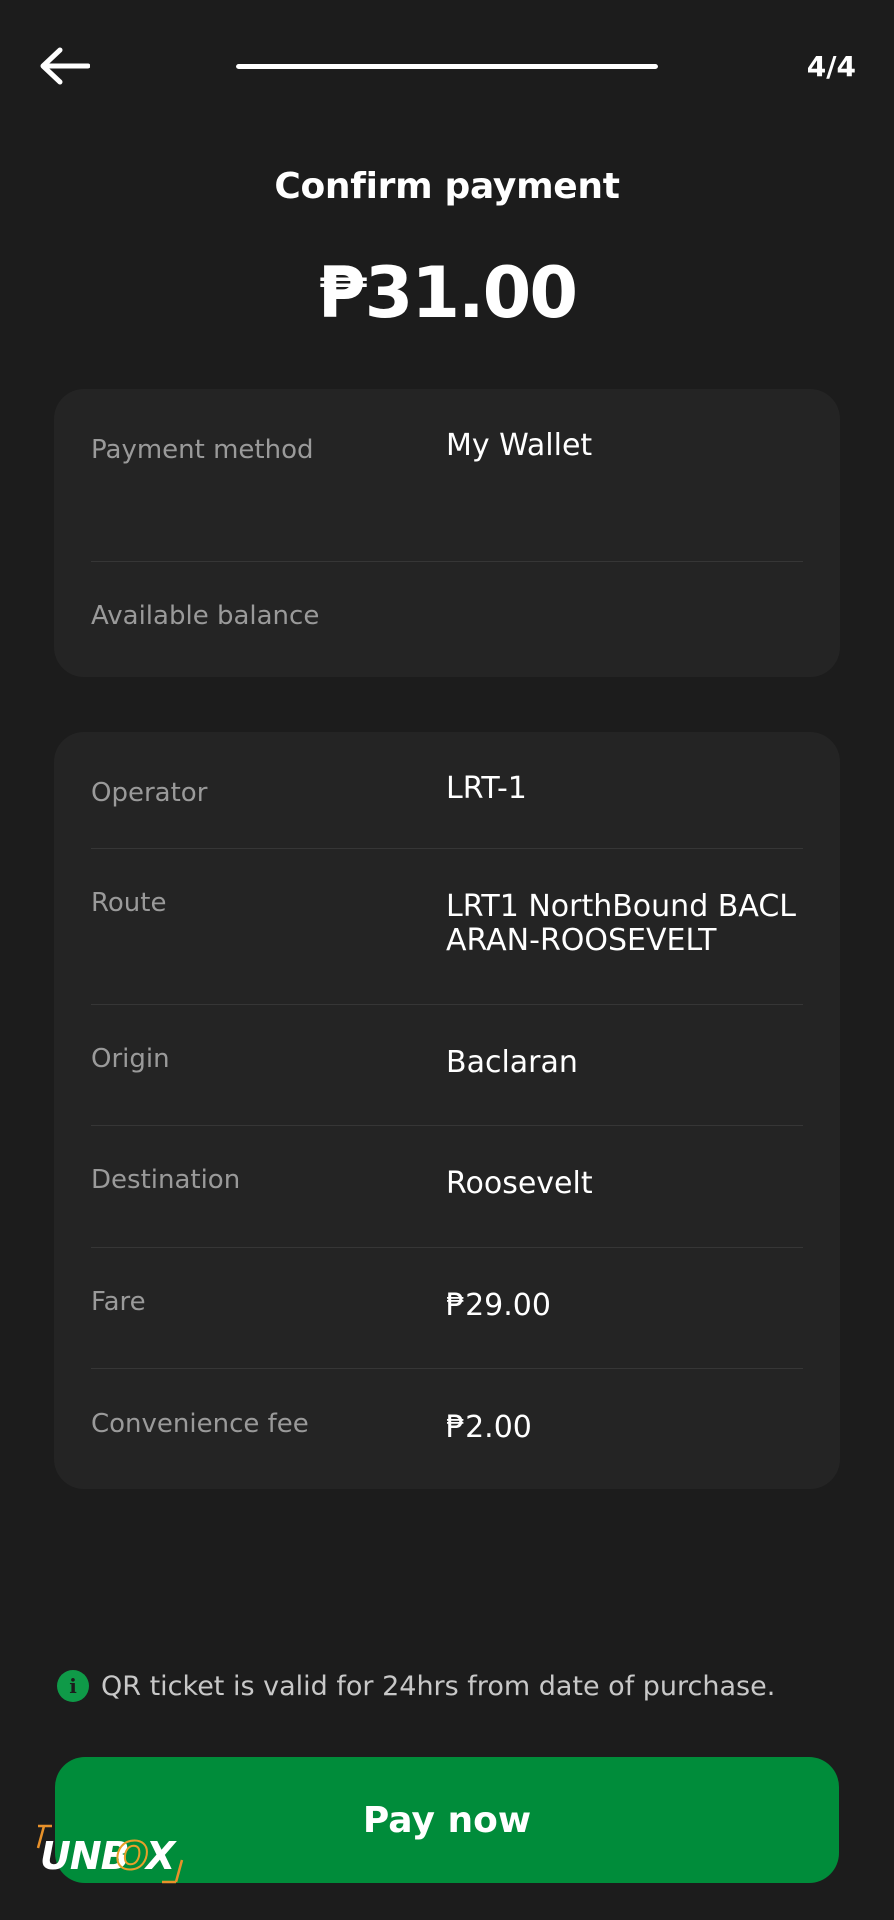 Image resolution: width=894 pixels, height=1920 pixels. Describe the element at coordinates (166, 1180) in the screenshot. I see `destination-label: Destination` at that location.